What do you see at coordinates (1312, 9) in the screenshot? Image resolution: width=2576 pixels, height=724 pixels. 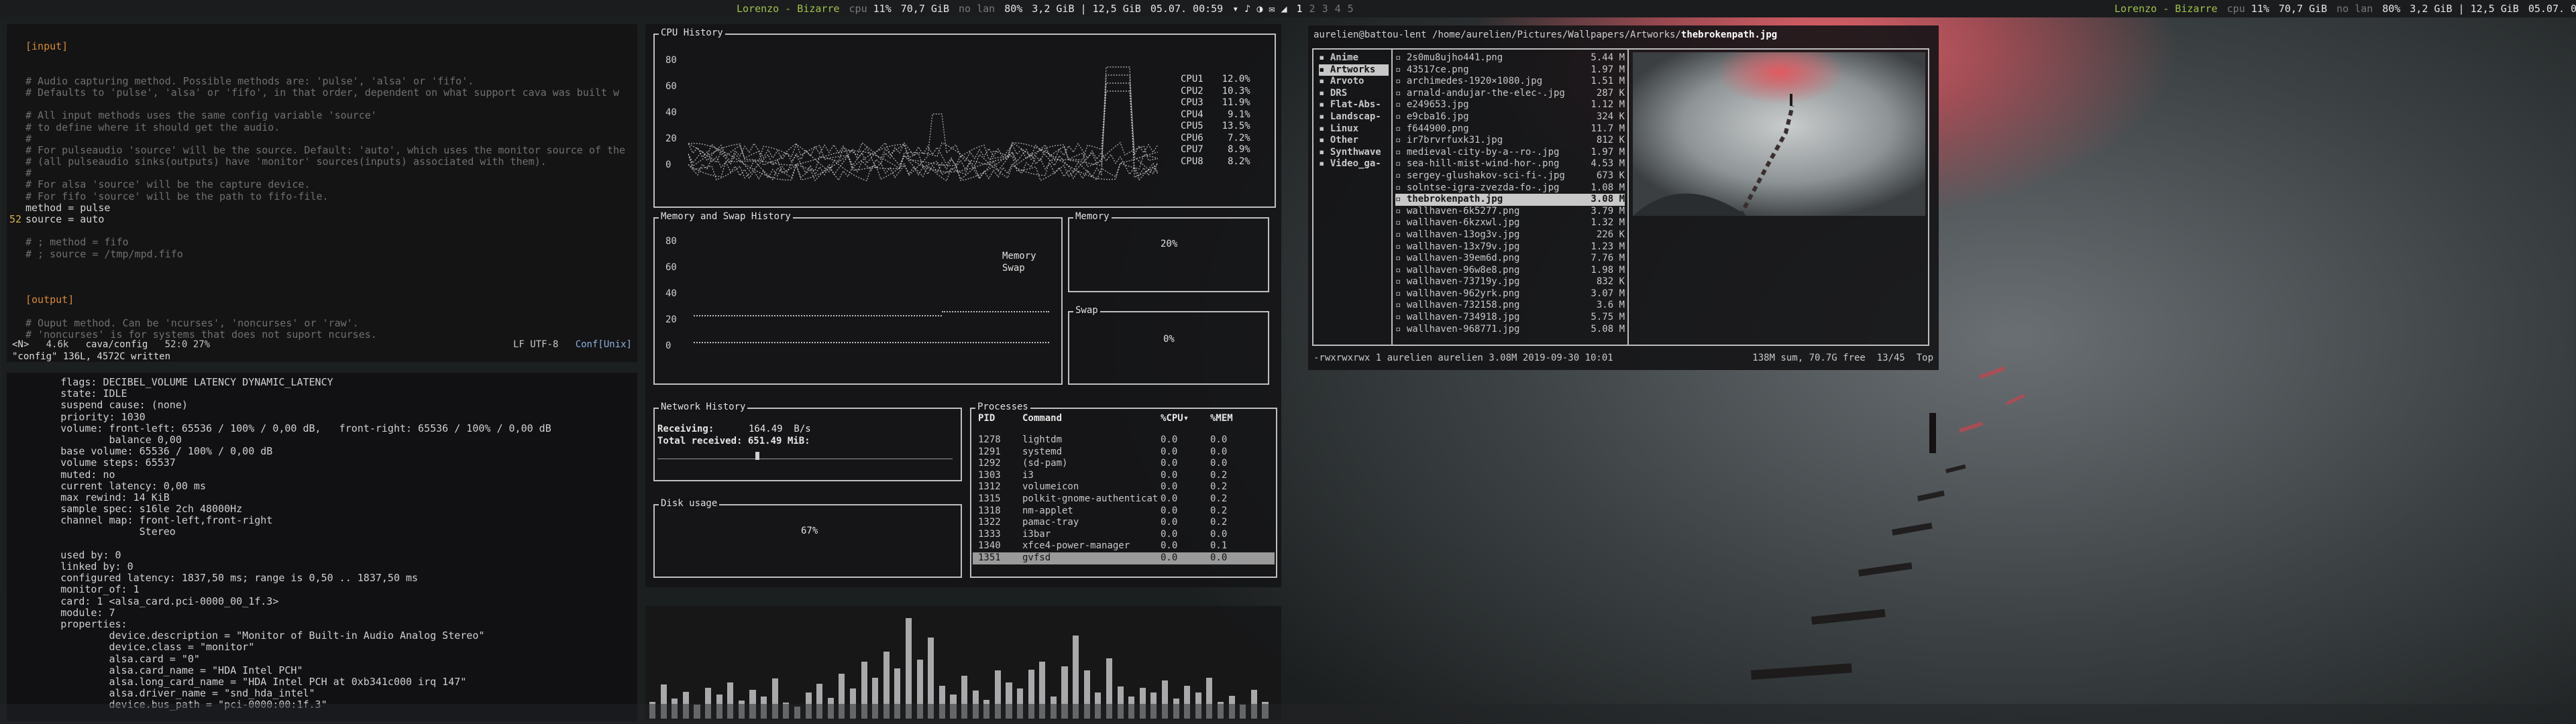 I see `workspace-2: 2` at bounding box center [1312, 9].